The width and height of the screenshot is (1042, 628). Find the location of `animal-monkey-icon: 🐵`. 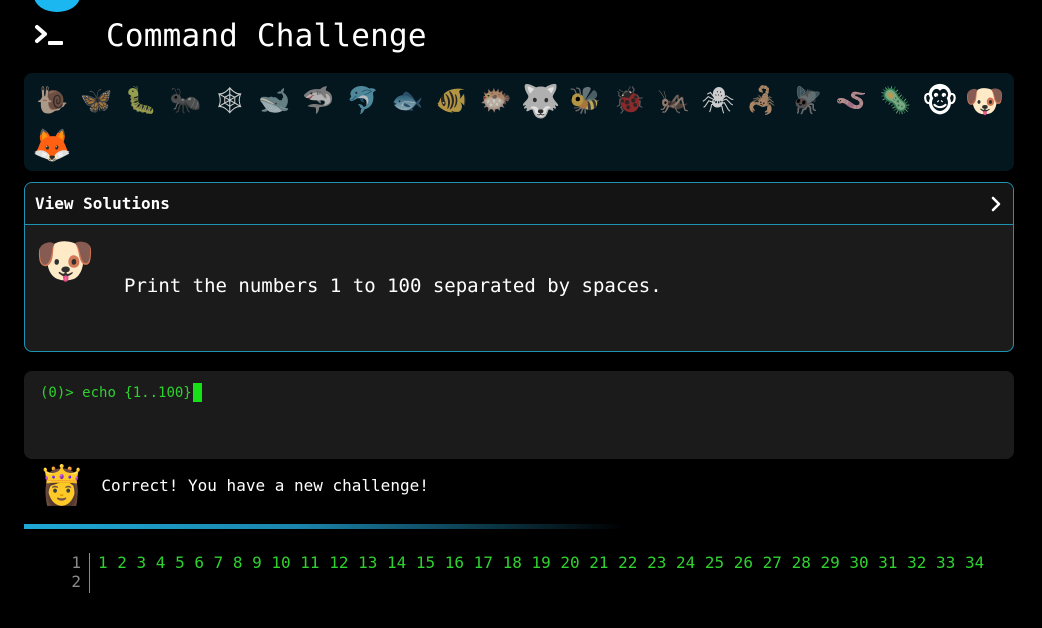

animal-monkey-icon: 🐵 is located at coordinates (940, 101).